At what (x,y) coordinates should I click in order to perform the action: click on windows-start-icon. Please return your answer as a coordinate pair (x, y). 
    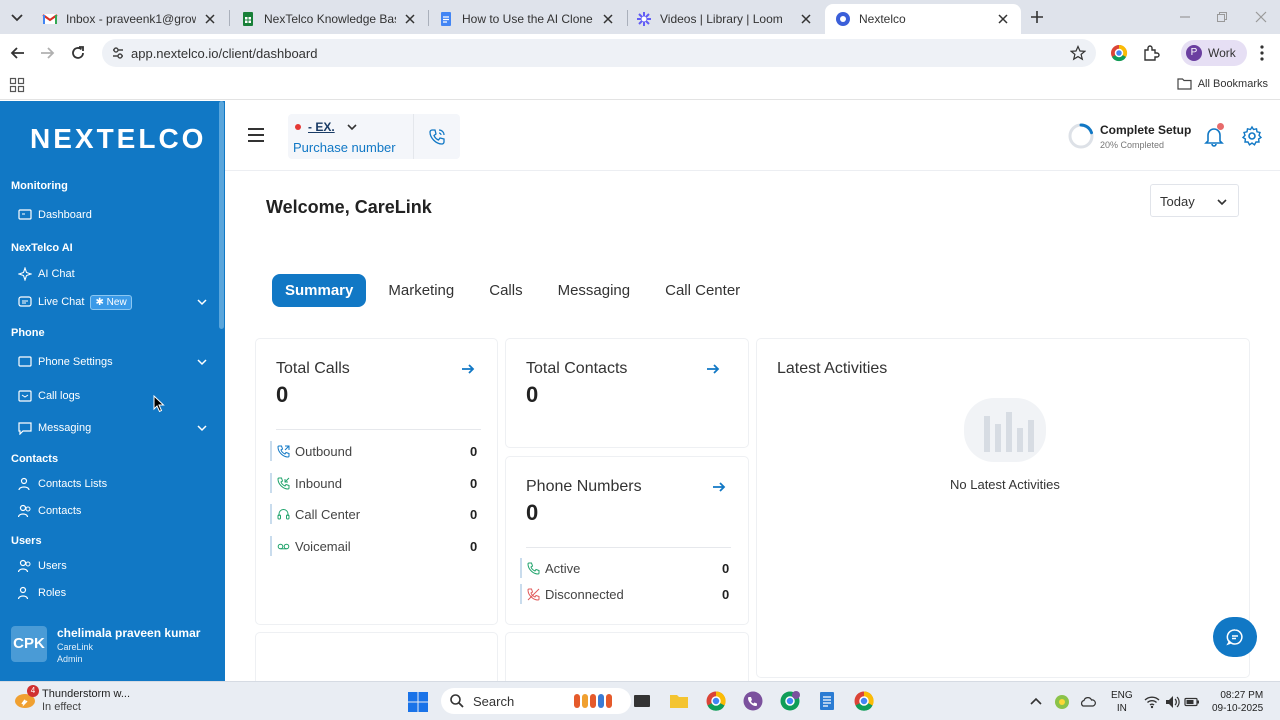
    Looking at the image, I should click on (418, 702).